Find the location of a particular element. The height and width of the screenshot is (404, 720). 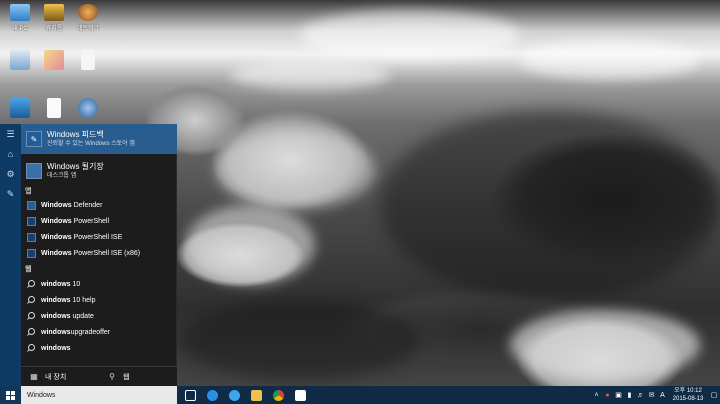

start-button is located at coordinates (10, 395).